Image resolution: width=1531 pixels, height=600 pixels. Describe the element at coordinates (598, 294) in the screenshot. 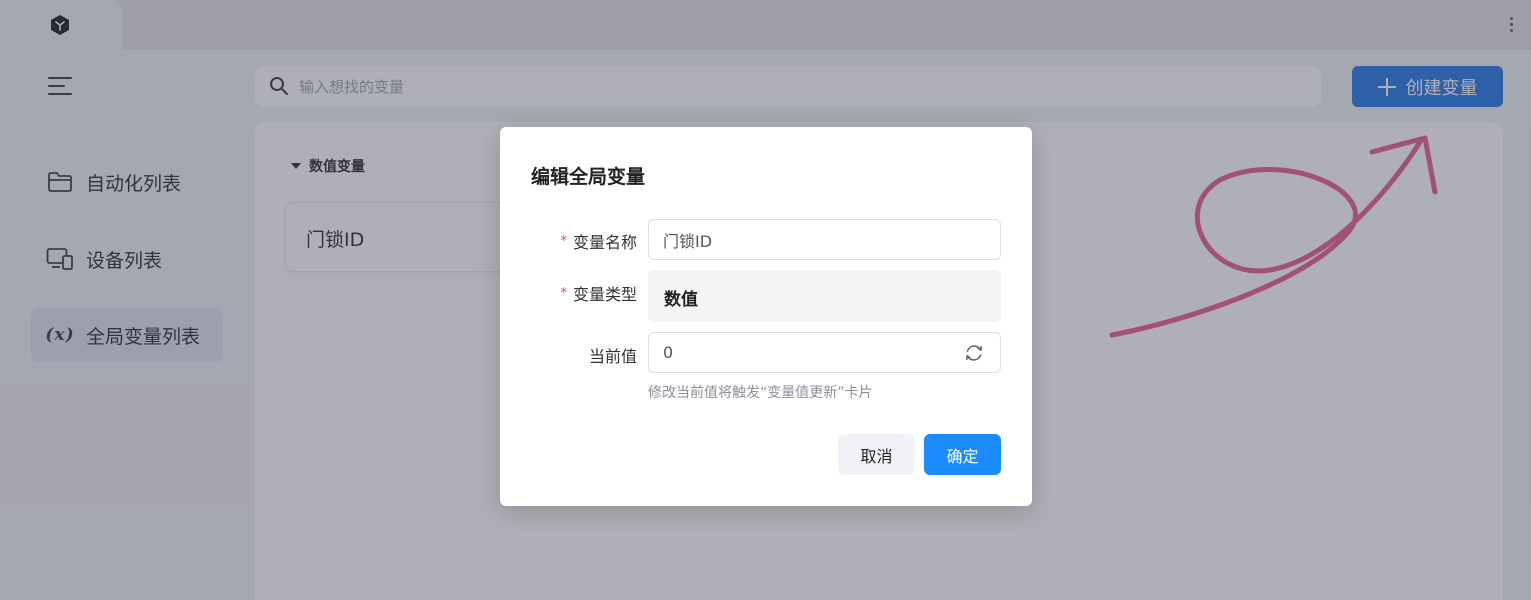

I see `type-label: * 变量类型` at that location.